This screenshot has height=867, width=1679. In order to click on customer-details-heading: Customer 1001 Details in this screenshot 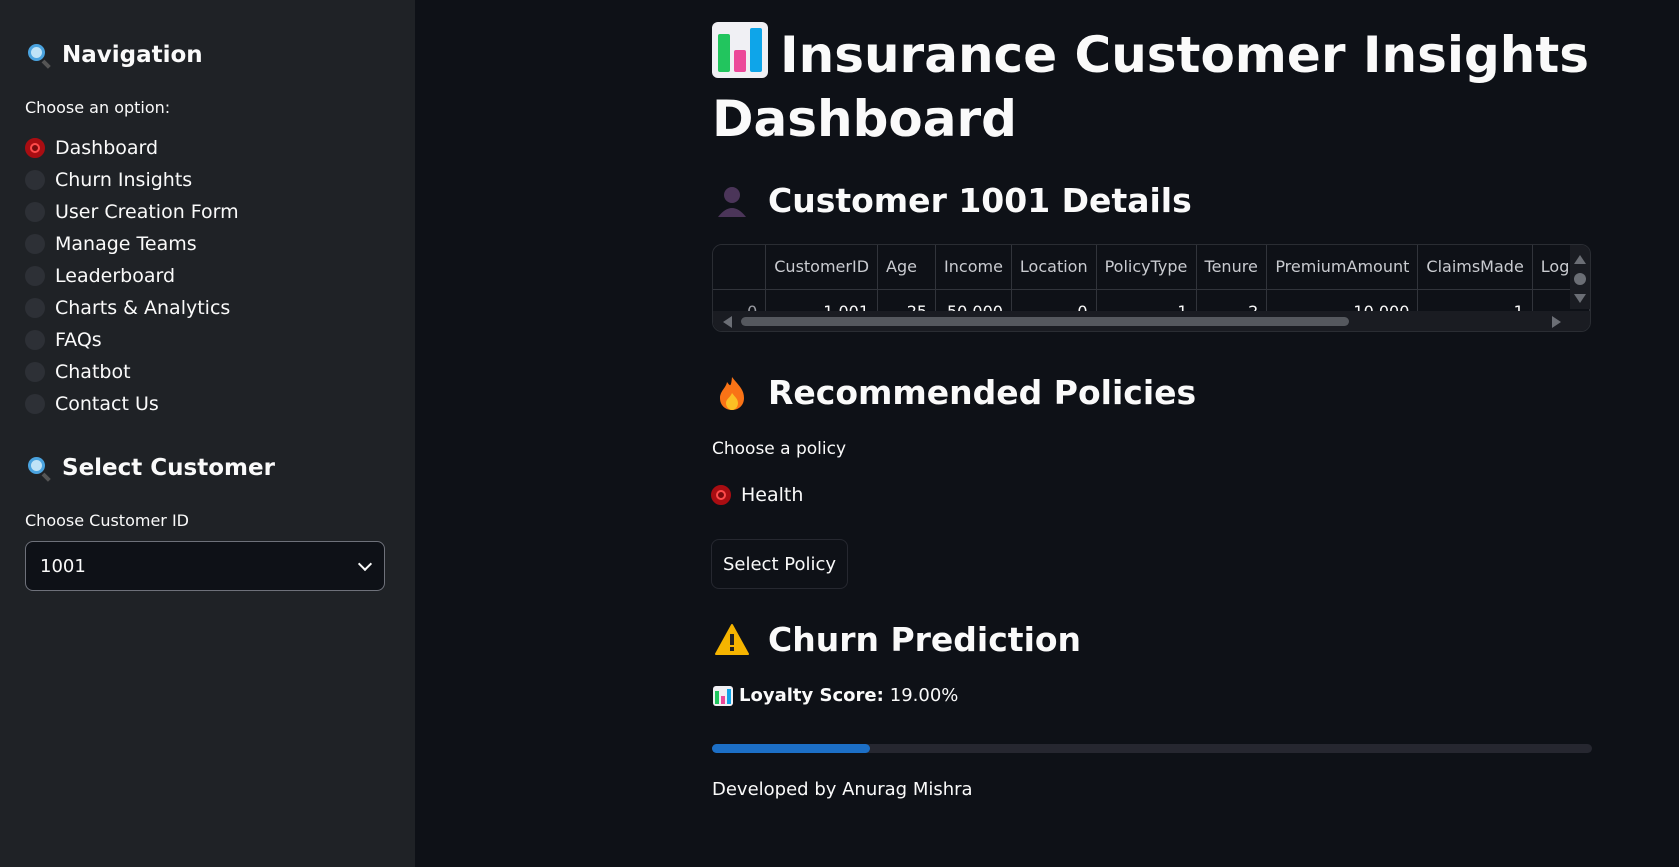, I will do `click(953, 200)`.